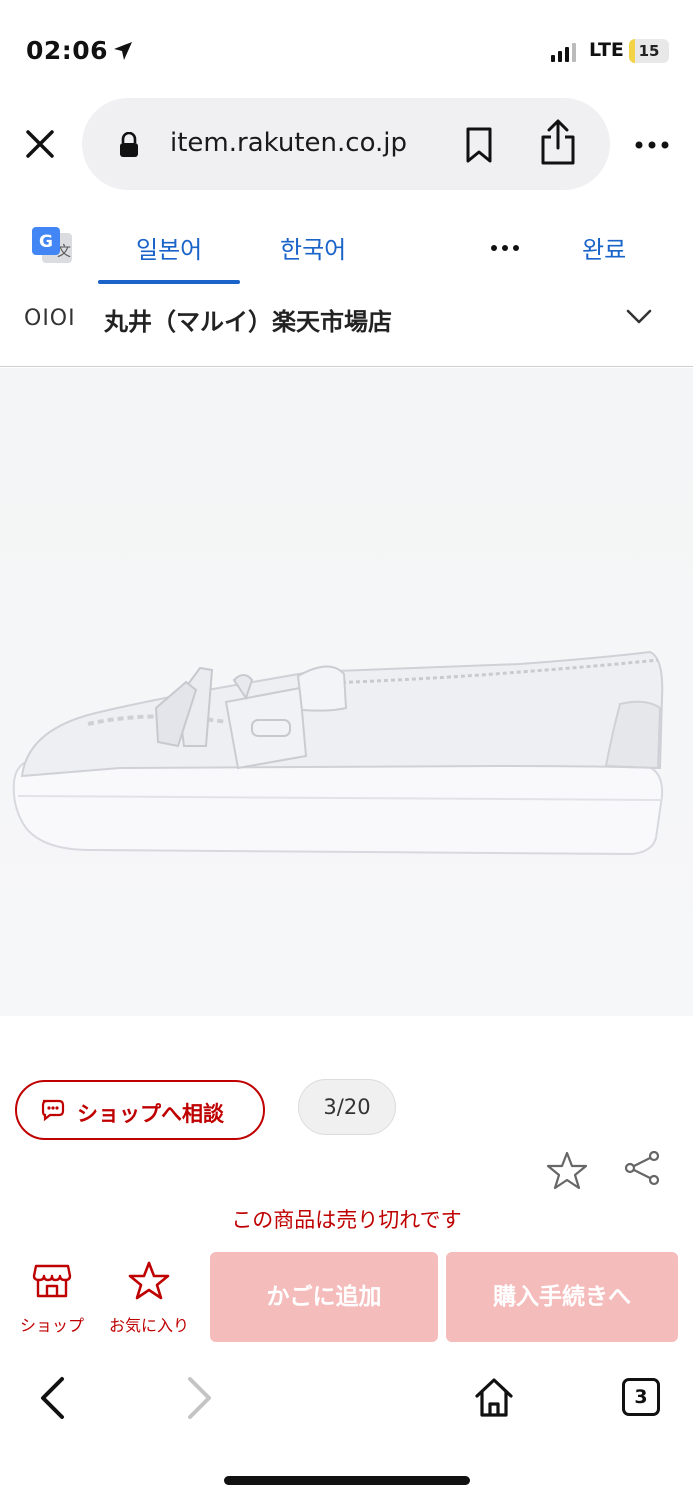 The height and width of the screenshot is (1500, 693). What do you see at coordinates (563, 52) in the screenshot?
I see `signal-icon` at bounding box center [563, 52].